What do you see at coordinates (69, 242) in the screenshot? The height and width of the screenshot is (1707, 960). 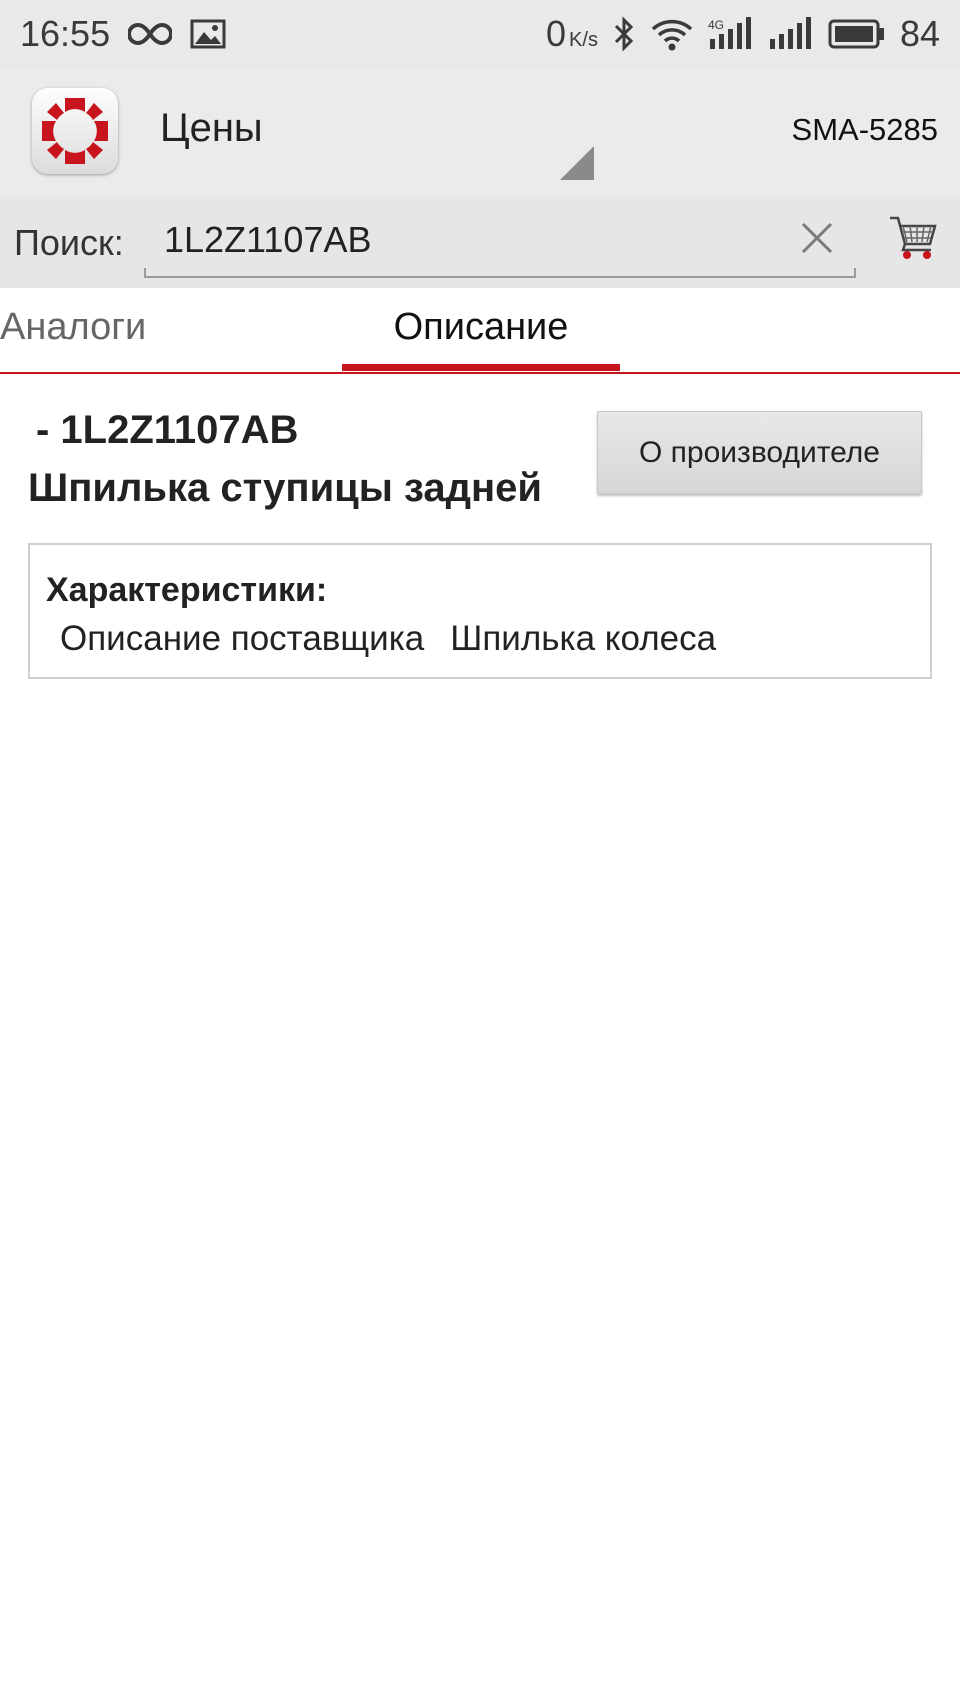 I see `search-label: Поиск:` at bounding box center [69, 242].